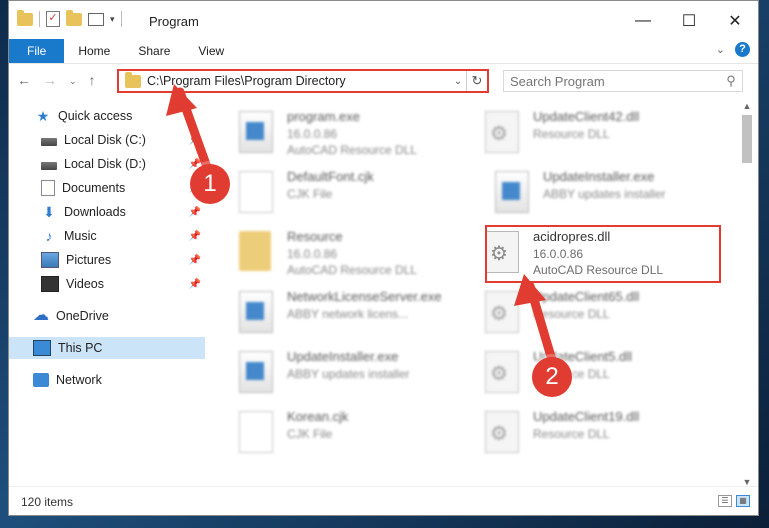 This screenshot has height=528, width=769. Describe the element at coordinates (612, 81) in the screenshot. I see `search-input` at that location.